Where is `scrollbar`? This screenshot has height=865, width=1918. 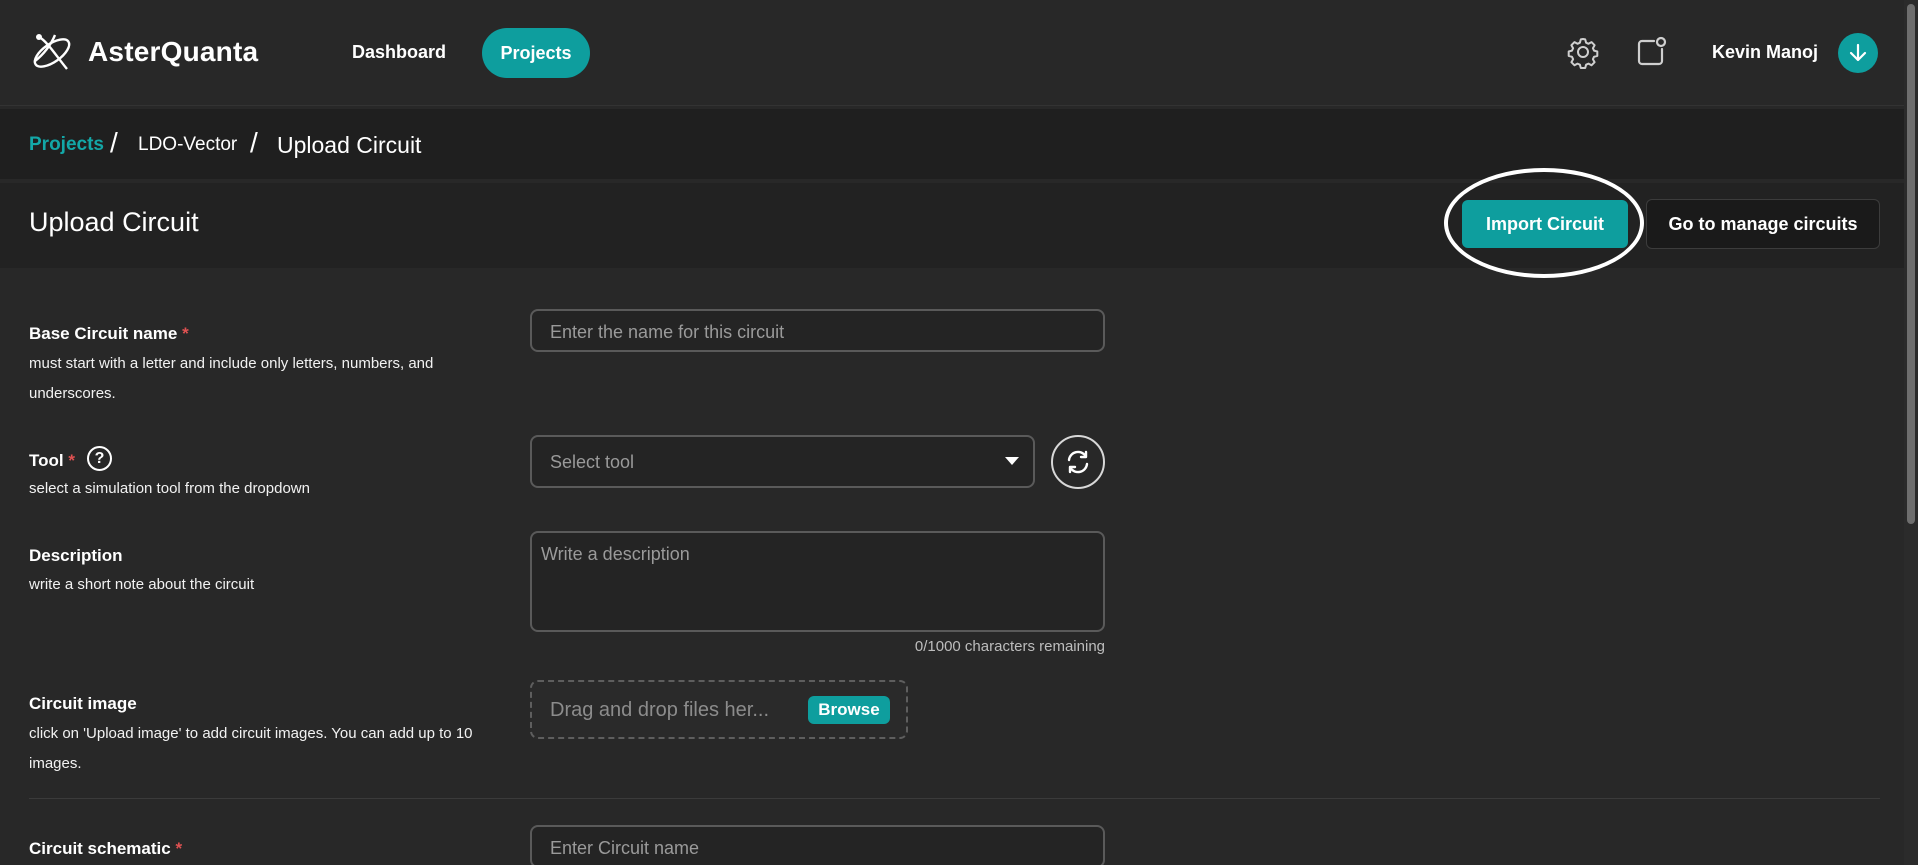 scrollbar is located at coordinates (1911, 432).